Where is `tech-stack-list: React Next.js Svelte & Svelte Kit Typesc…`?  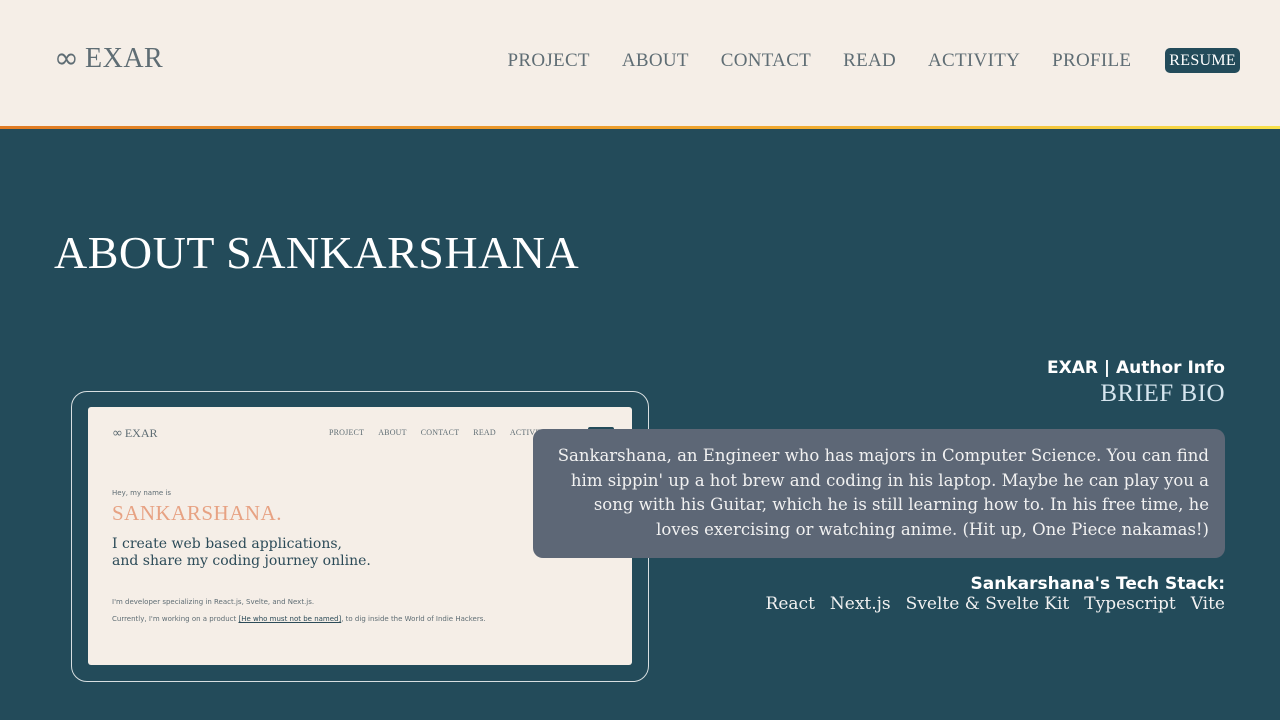 tech-stack-list: React Next.js Svelte & Svelte Kit Typesc… is located at coordinates (988, 604).